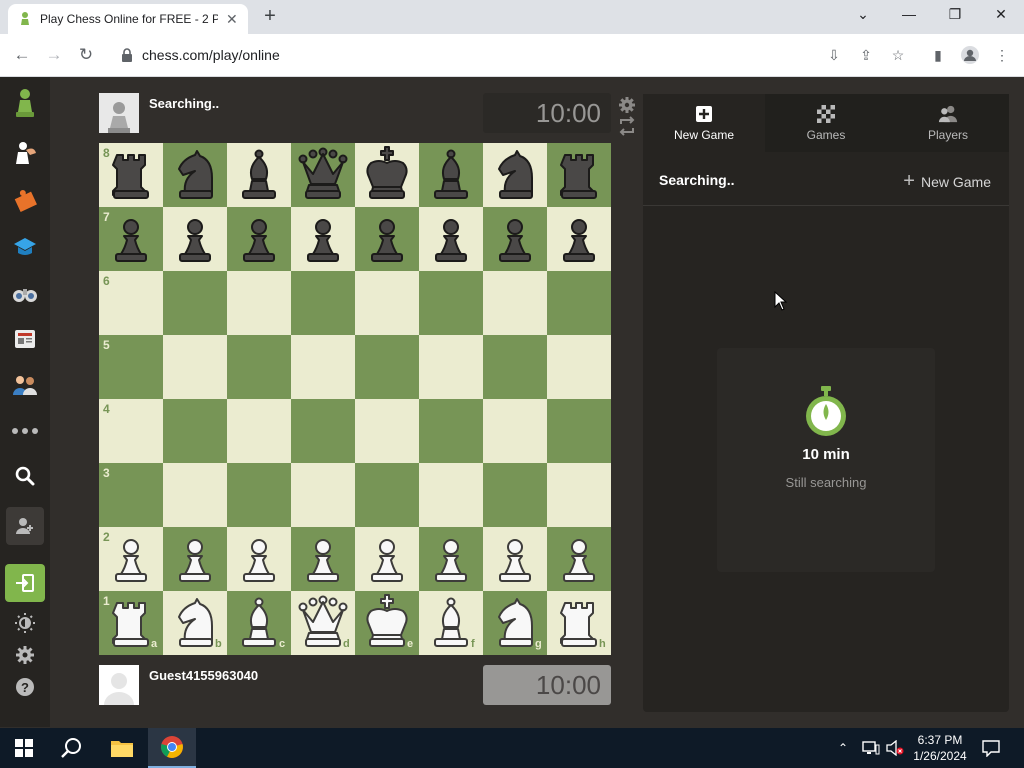 This screenshot has height=768, width=1024. What do you see at coordinates (72, 748) in the screenshot?
I see `taskbar-search-button` at bounding box center [72, 748].